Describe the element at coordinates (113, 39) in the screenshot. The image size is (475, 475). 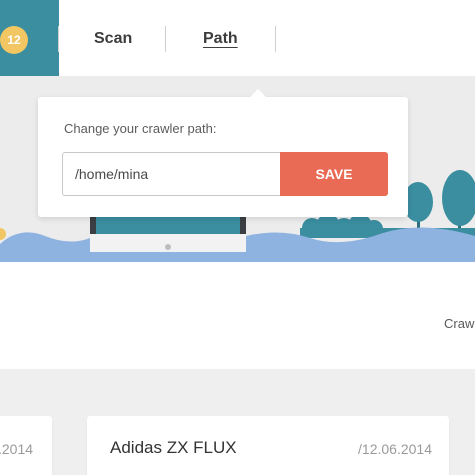
I see `nav-tab-scan: Scan` at that location.